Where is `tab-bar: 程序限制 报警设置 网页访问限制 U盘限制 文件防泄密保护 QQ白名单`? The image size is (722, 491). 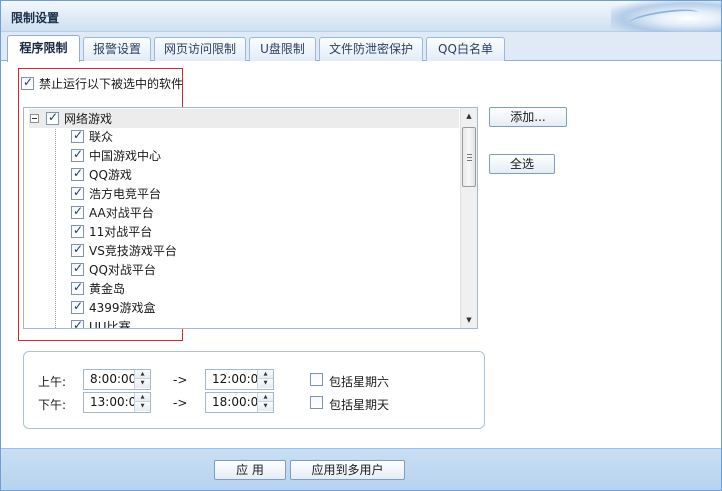
tab-bar: 程序限制 报警设置 网页访问限制 U盘限制 文件防泄密保护 QQ白名单 is located at coordinates (361, 47).